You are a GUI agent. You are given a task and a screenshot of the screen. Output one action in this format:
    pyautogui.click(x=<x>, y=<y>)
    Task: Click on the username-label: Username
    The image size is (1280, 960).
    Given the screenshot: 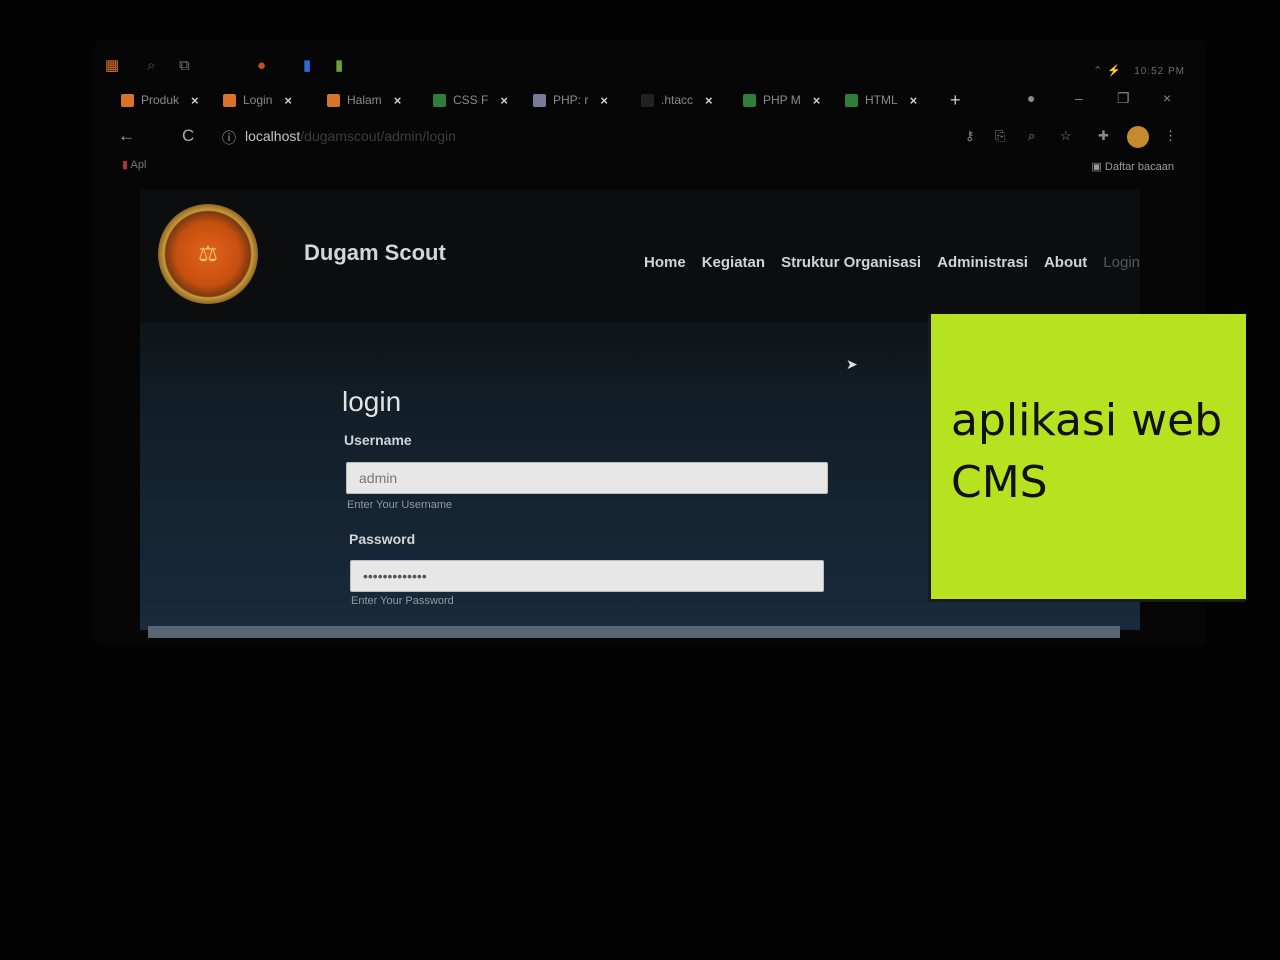 What is the action you would take?
    pyautogui.click(x=378, y=440)
    